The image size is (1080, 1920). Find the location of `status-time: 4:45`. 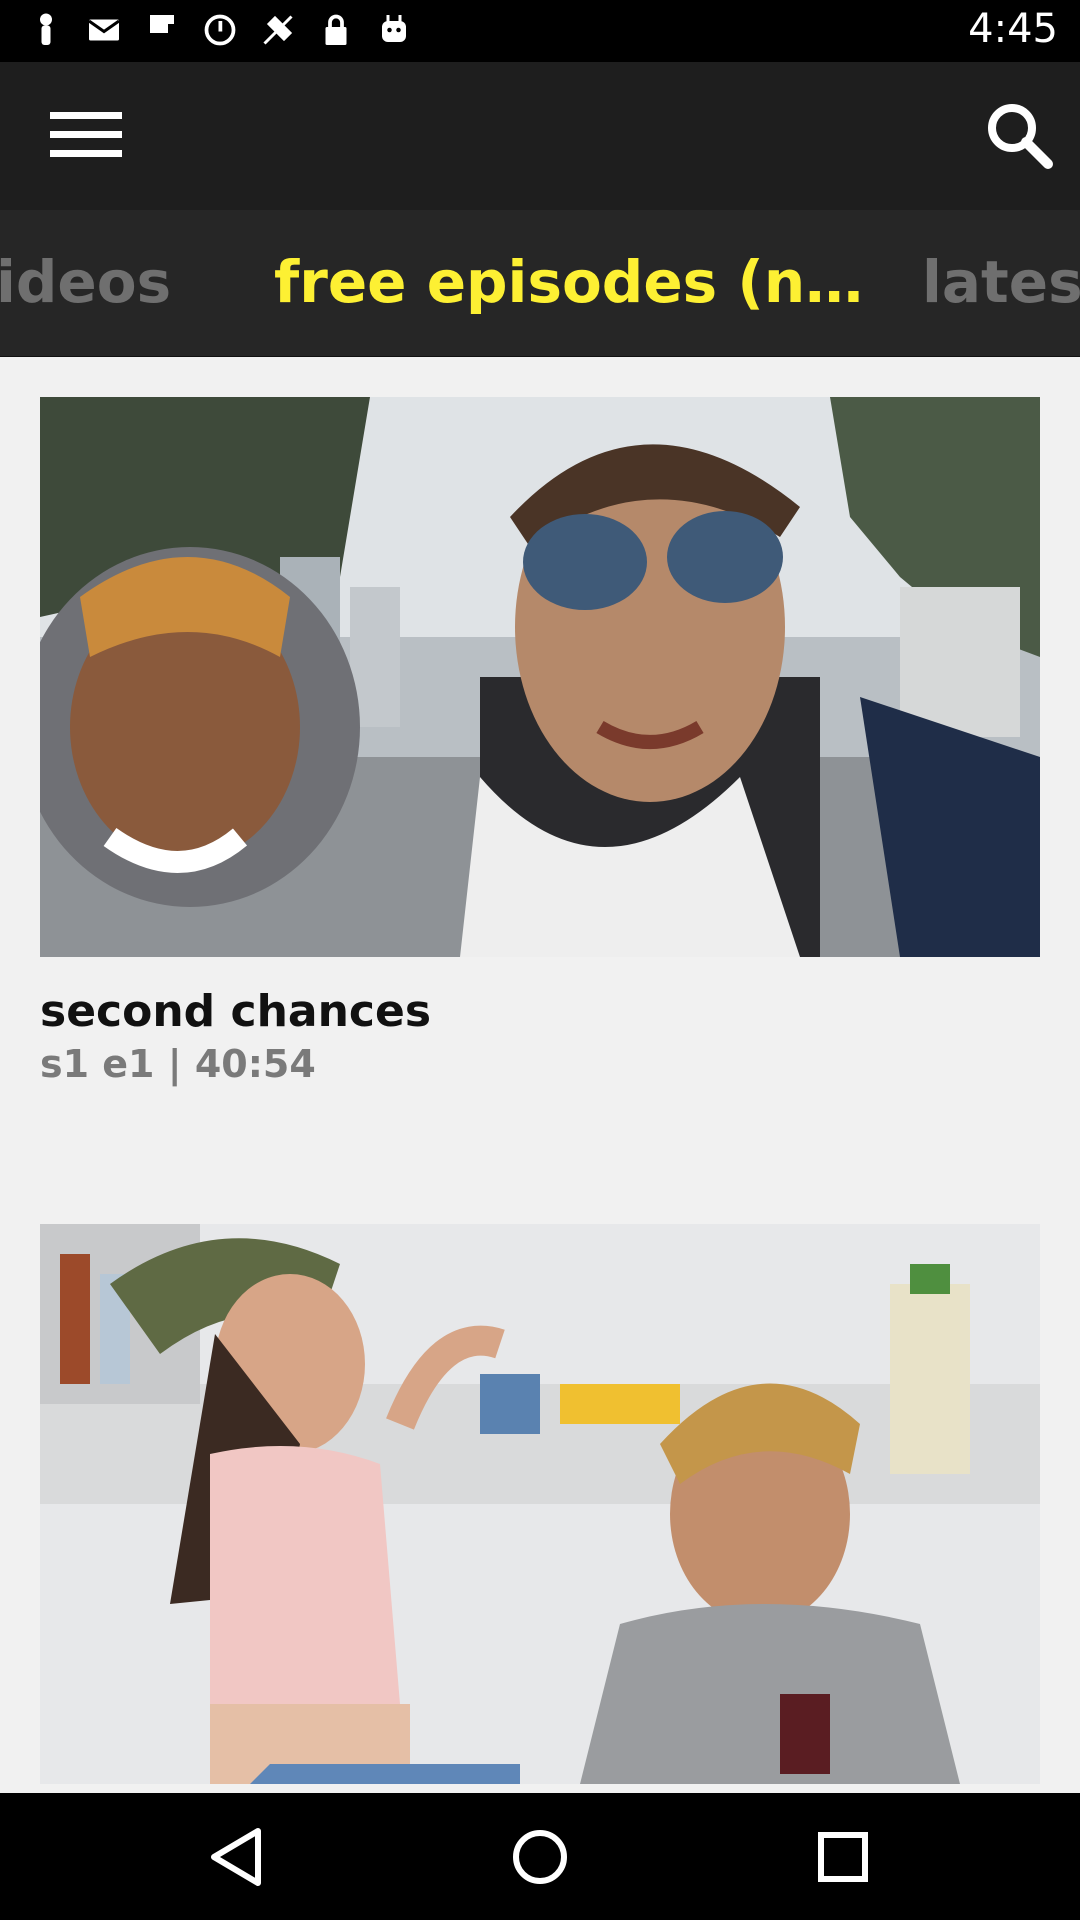

status-time: 4:45 is located at coordinates (1013, 29).